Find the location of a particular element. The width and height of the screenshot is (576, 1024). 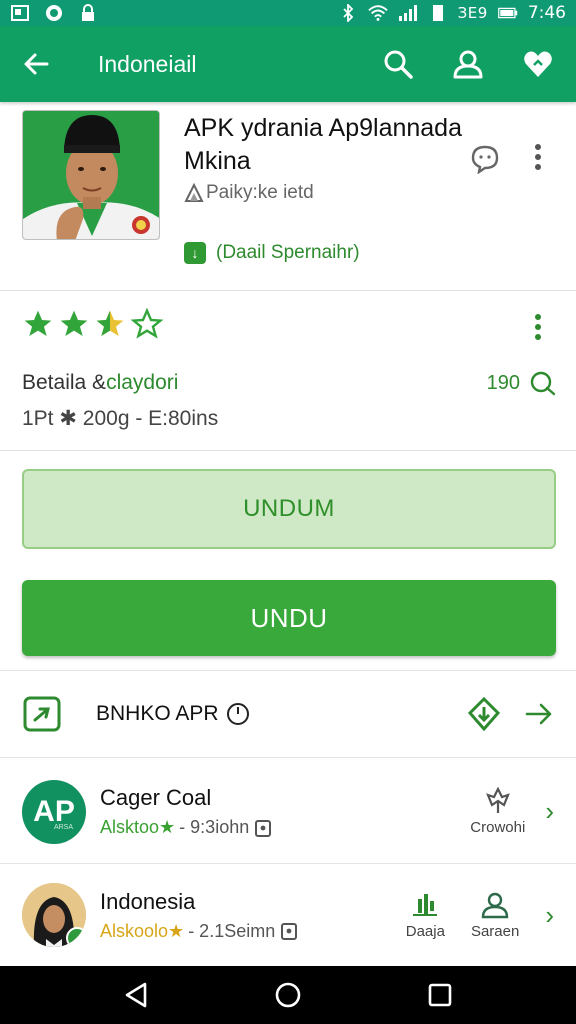

battery-text: ЗЕ9 is located at coordinates (472, 13).